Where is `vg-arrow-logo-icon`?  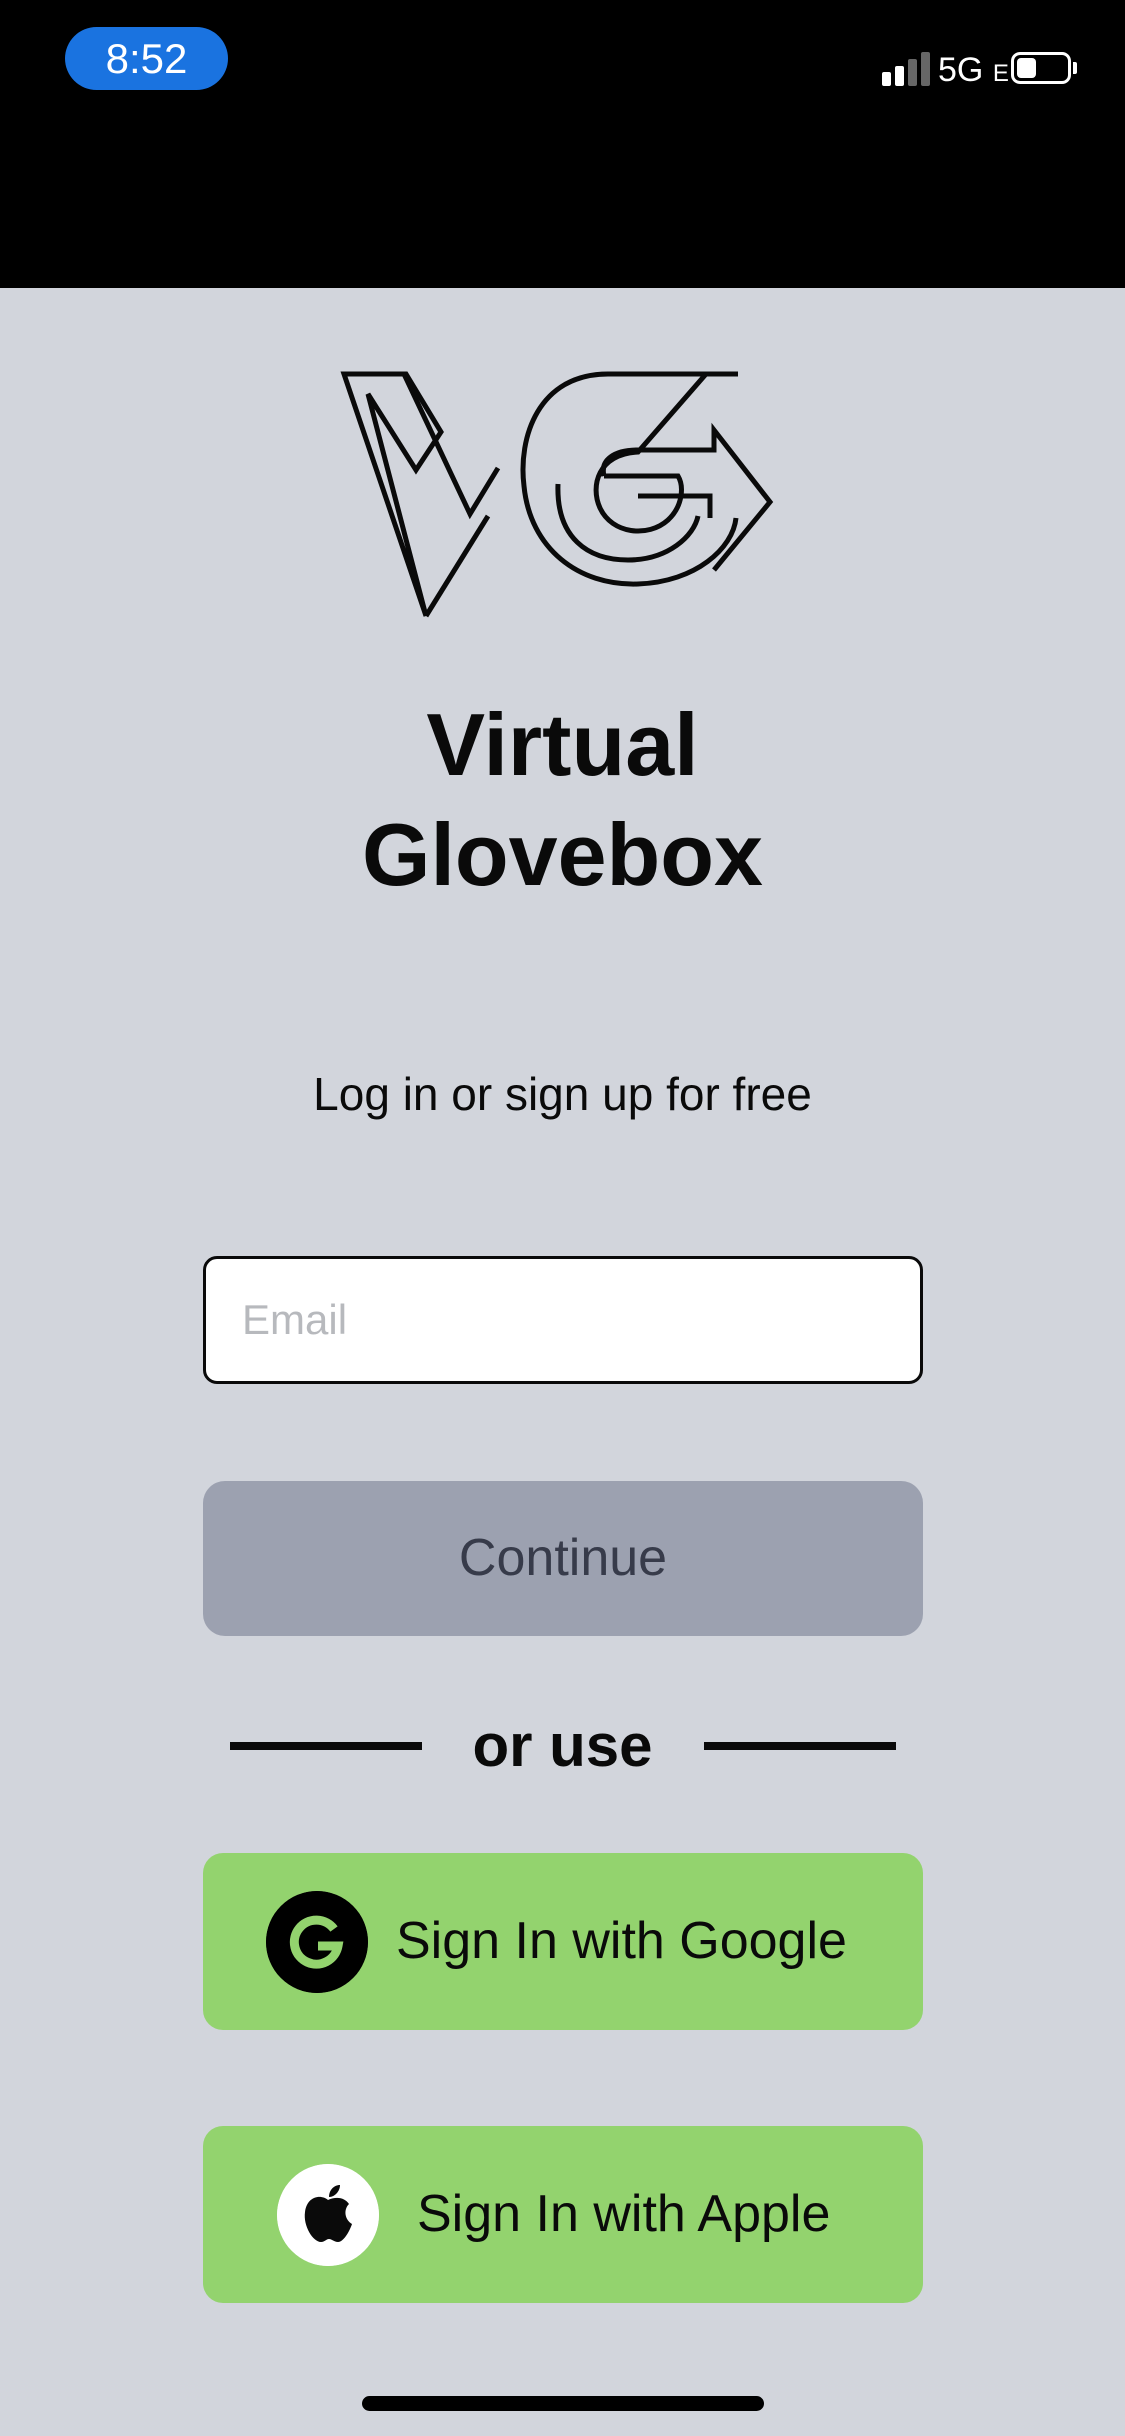 vg-arrow-logo-icon is located at coordinates (557, 494).